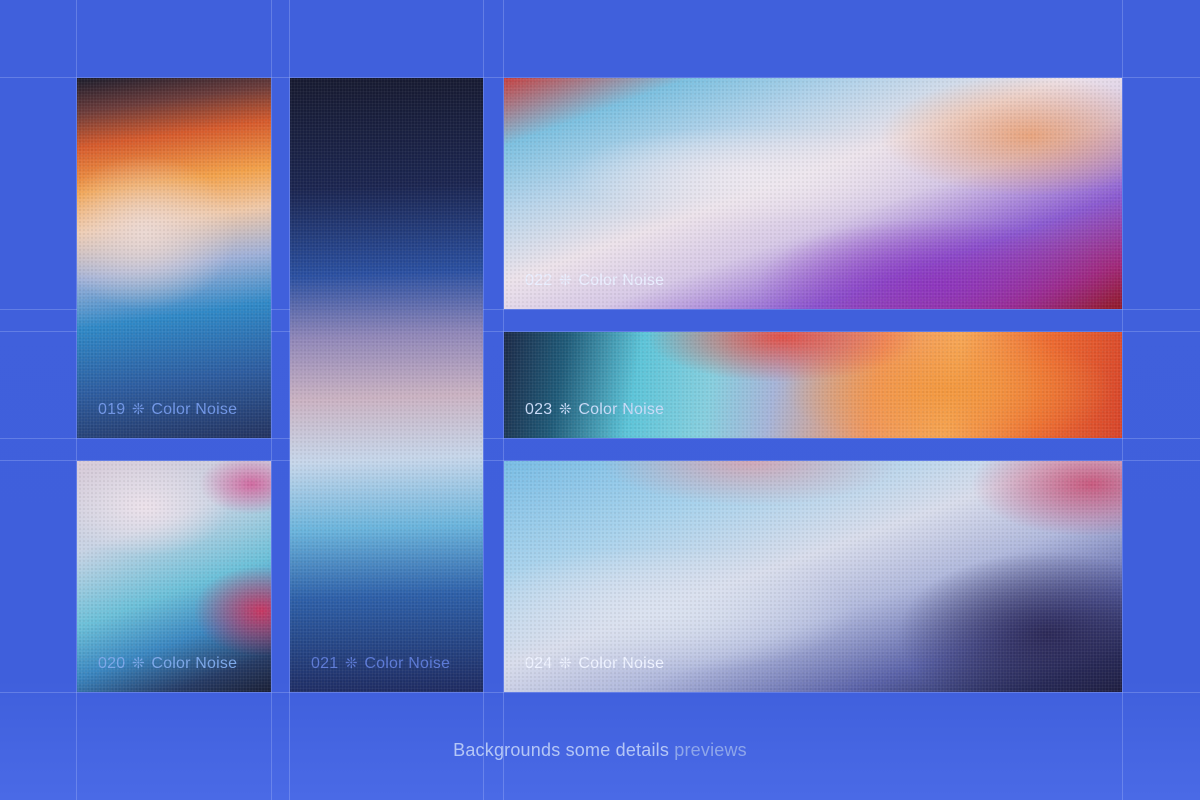  I want to click on card-label: 024 ❊ Color Noise, so click(594, 663).